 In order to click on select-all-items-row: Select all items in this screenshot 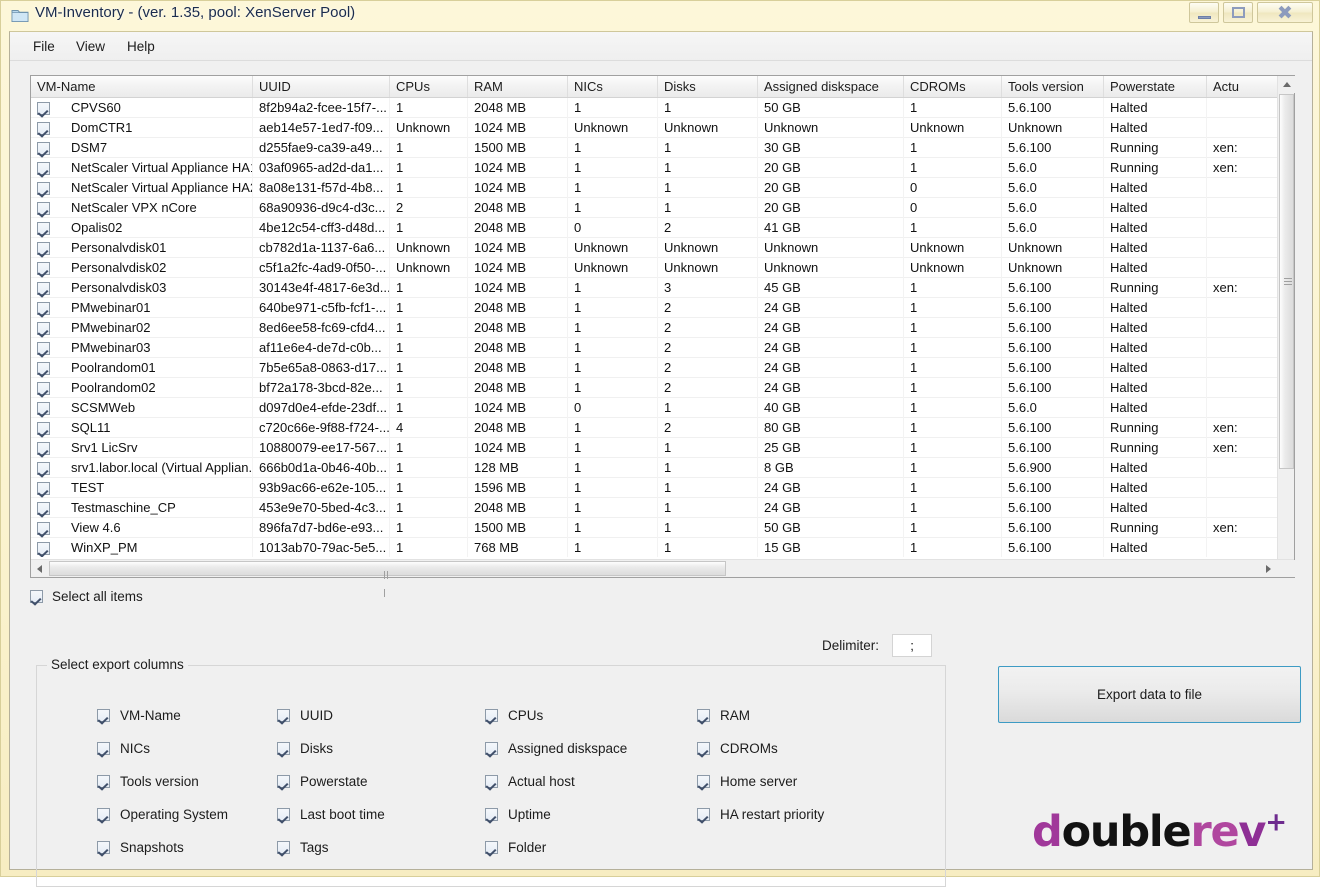, I will do `click(86, 596)`.